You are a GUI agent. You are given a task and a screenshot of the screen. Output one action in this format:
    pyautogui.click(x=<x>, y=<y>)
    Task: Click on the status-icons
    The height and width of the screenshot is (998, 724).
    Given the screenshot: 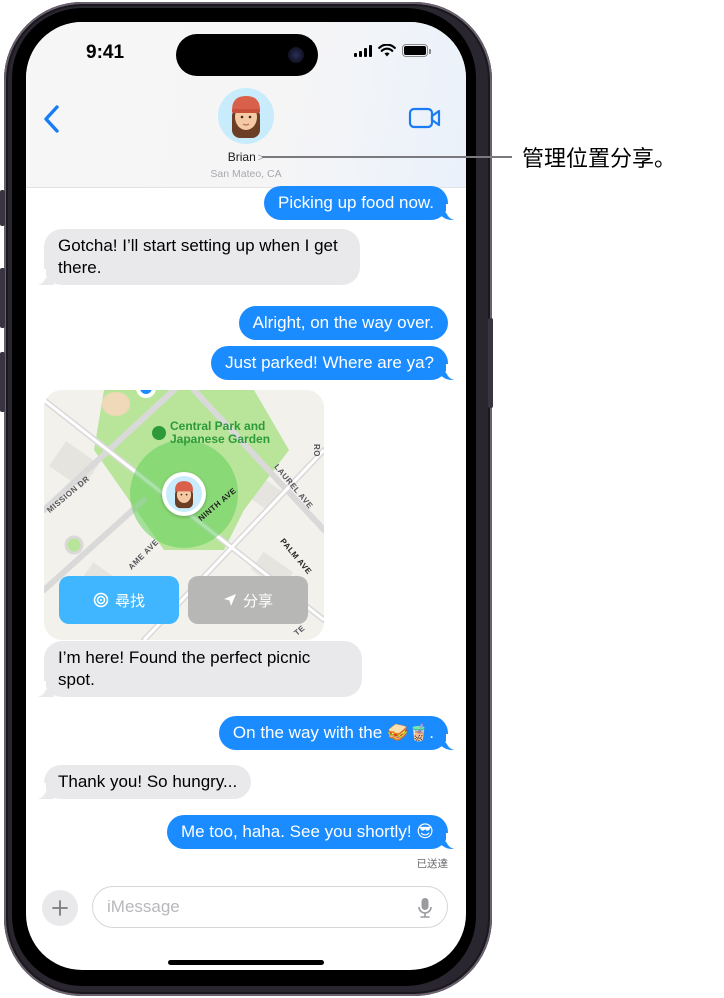 What is the action you would take?
    pyautogui.click(x=392, y=50)
    